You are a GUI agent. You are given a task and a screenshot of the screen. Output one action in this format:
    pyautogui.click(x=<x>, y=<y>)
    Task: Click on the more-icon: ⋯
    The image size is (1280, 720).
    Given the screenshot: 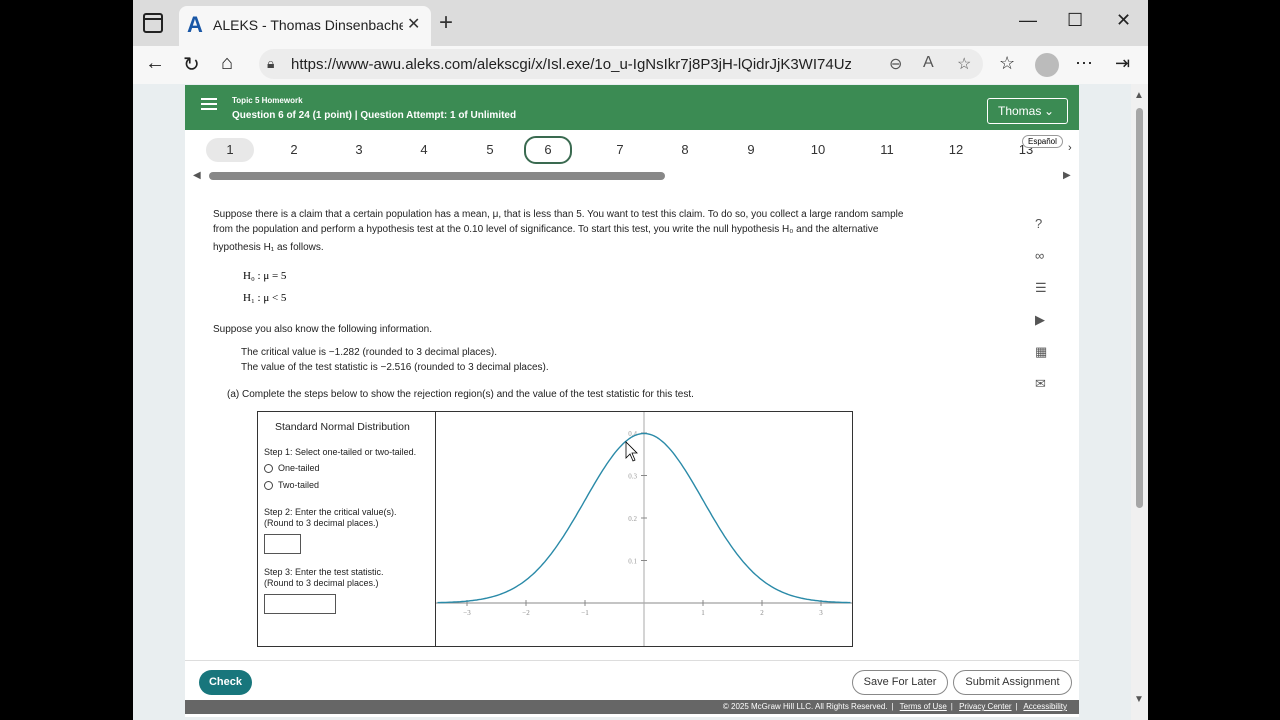 What is the action you would take?
    pyautogui.click(x=1084, y=63)
    